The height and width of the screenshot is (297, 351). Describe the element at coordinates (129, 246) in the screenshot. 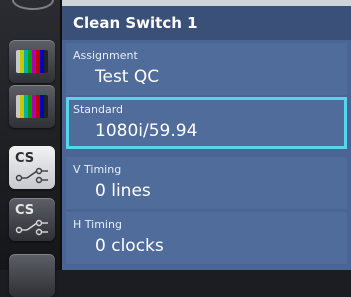

I see `field-value: 0 clocks` at that location.